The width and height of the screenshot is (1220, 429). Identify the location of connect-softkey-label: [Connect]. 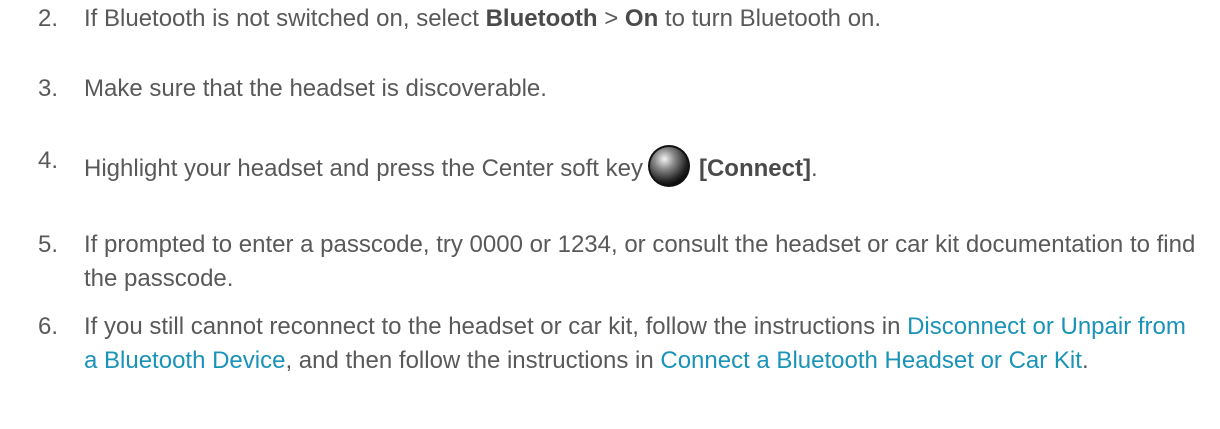
(754, 168).